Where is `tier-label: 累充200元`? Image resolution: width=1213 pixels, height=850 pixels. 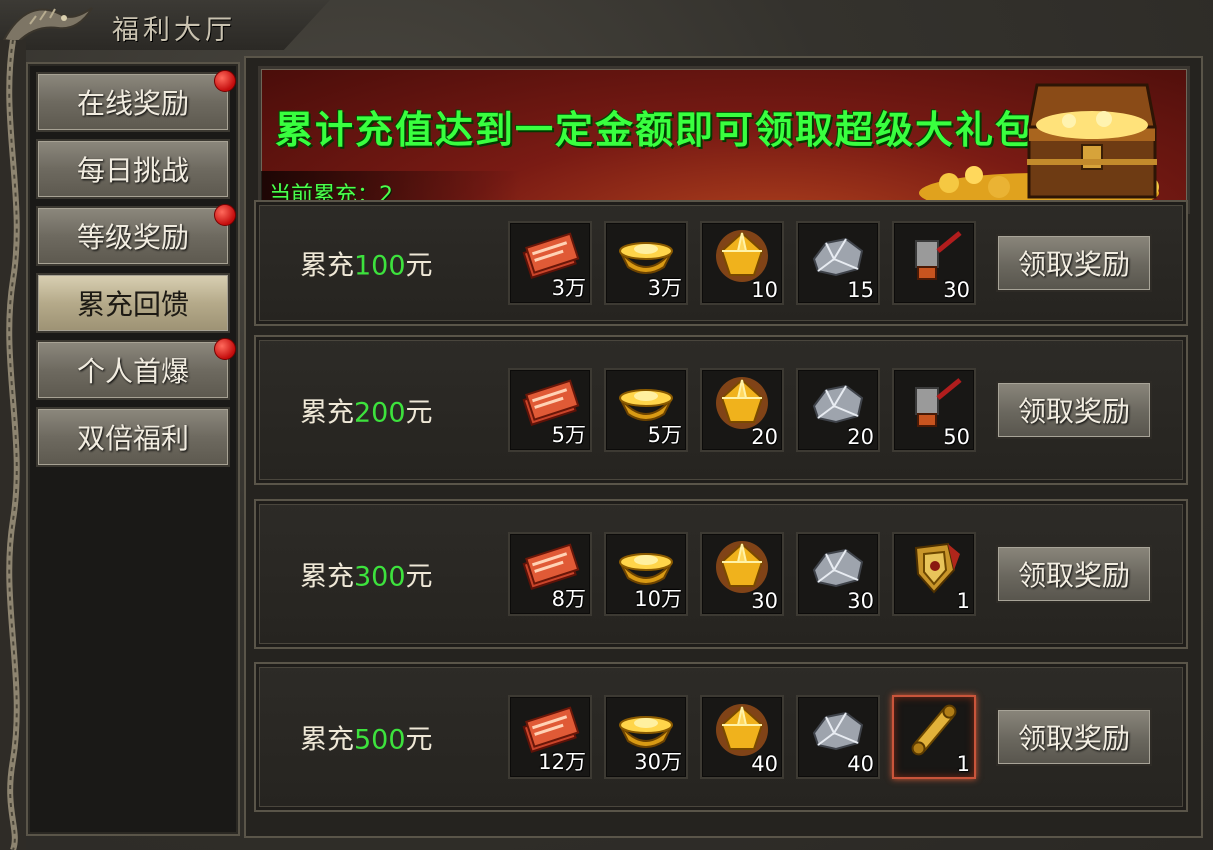 tier-label: 累充200元 is located at coordinates (366, 413).